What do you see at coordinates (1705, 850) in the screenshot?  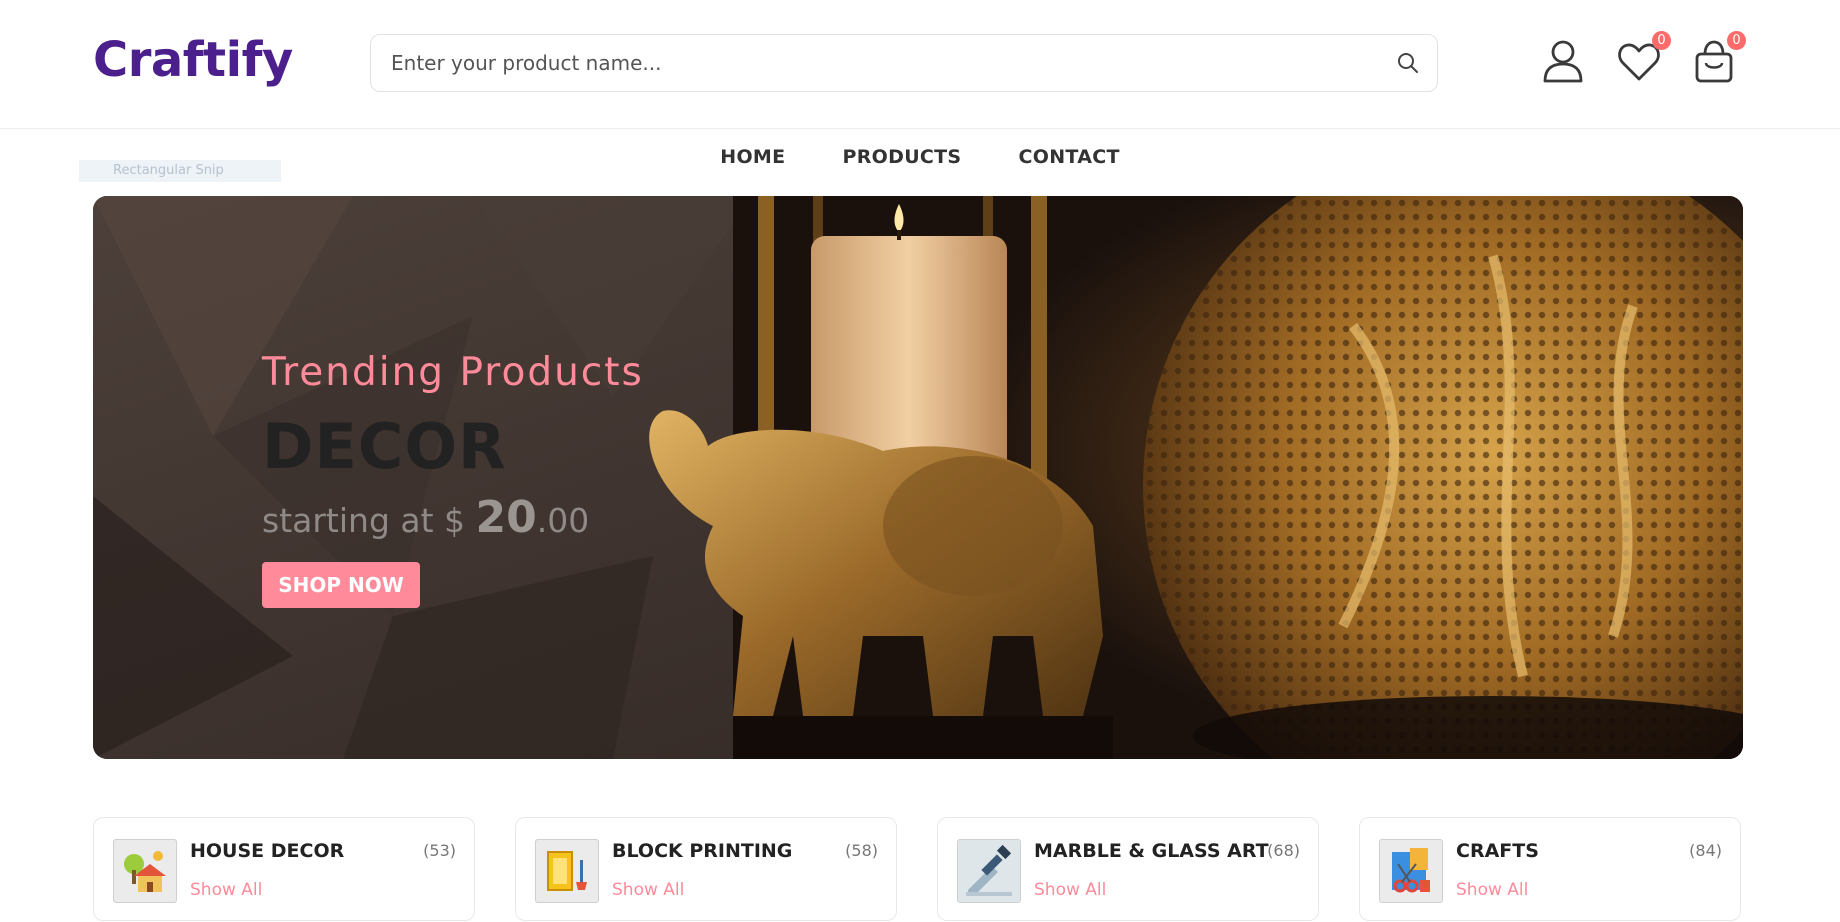 I see `category-count: (84)` at bounding box center [1705, 850].